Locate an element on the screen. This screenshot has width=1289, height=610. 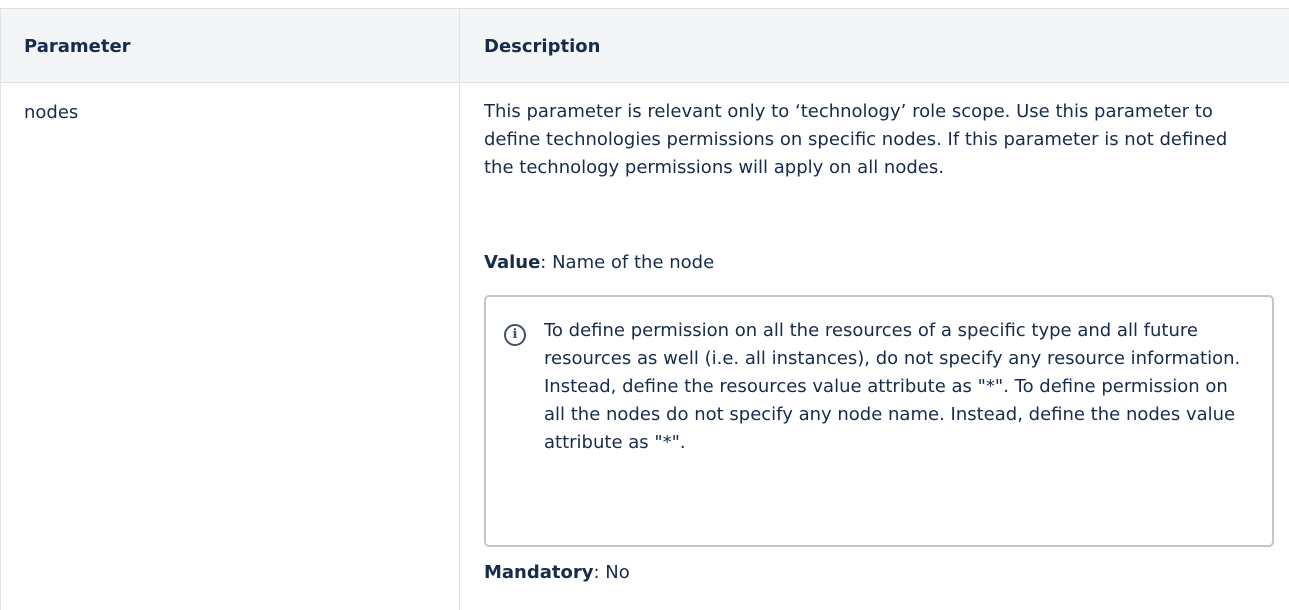
info-icon: i is located at coordinates (515, 335).